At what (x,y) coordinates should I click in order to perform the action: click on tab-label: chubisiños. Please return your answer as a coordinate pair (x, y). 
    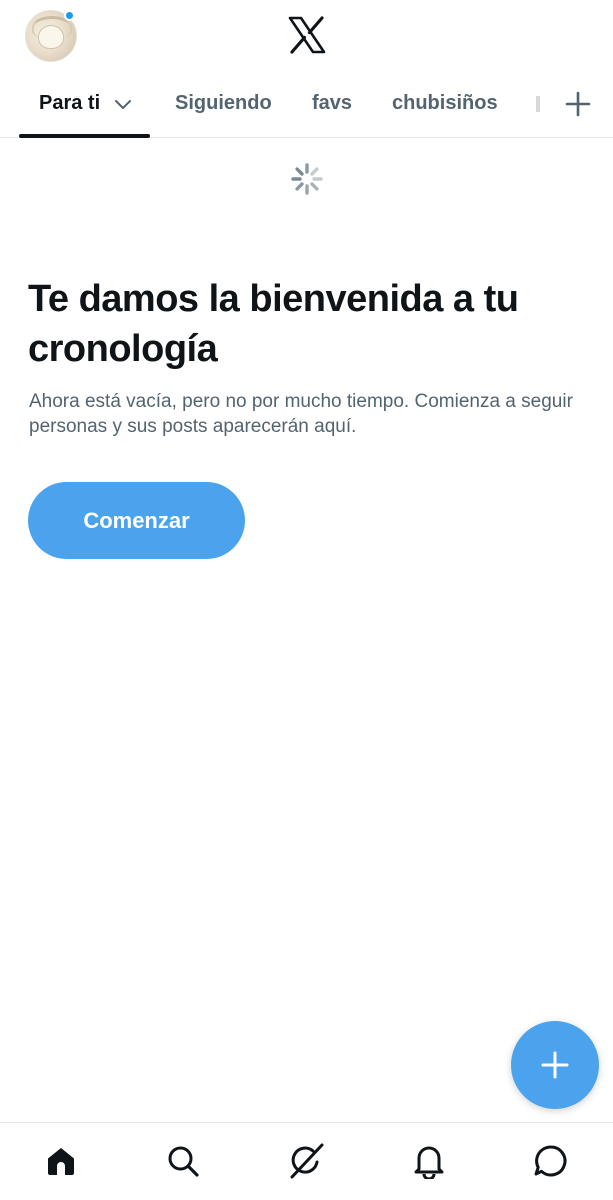
    Looking at the image, I should click on (445, 103).